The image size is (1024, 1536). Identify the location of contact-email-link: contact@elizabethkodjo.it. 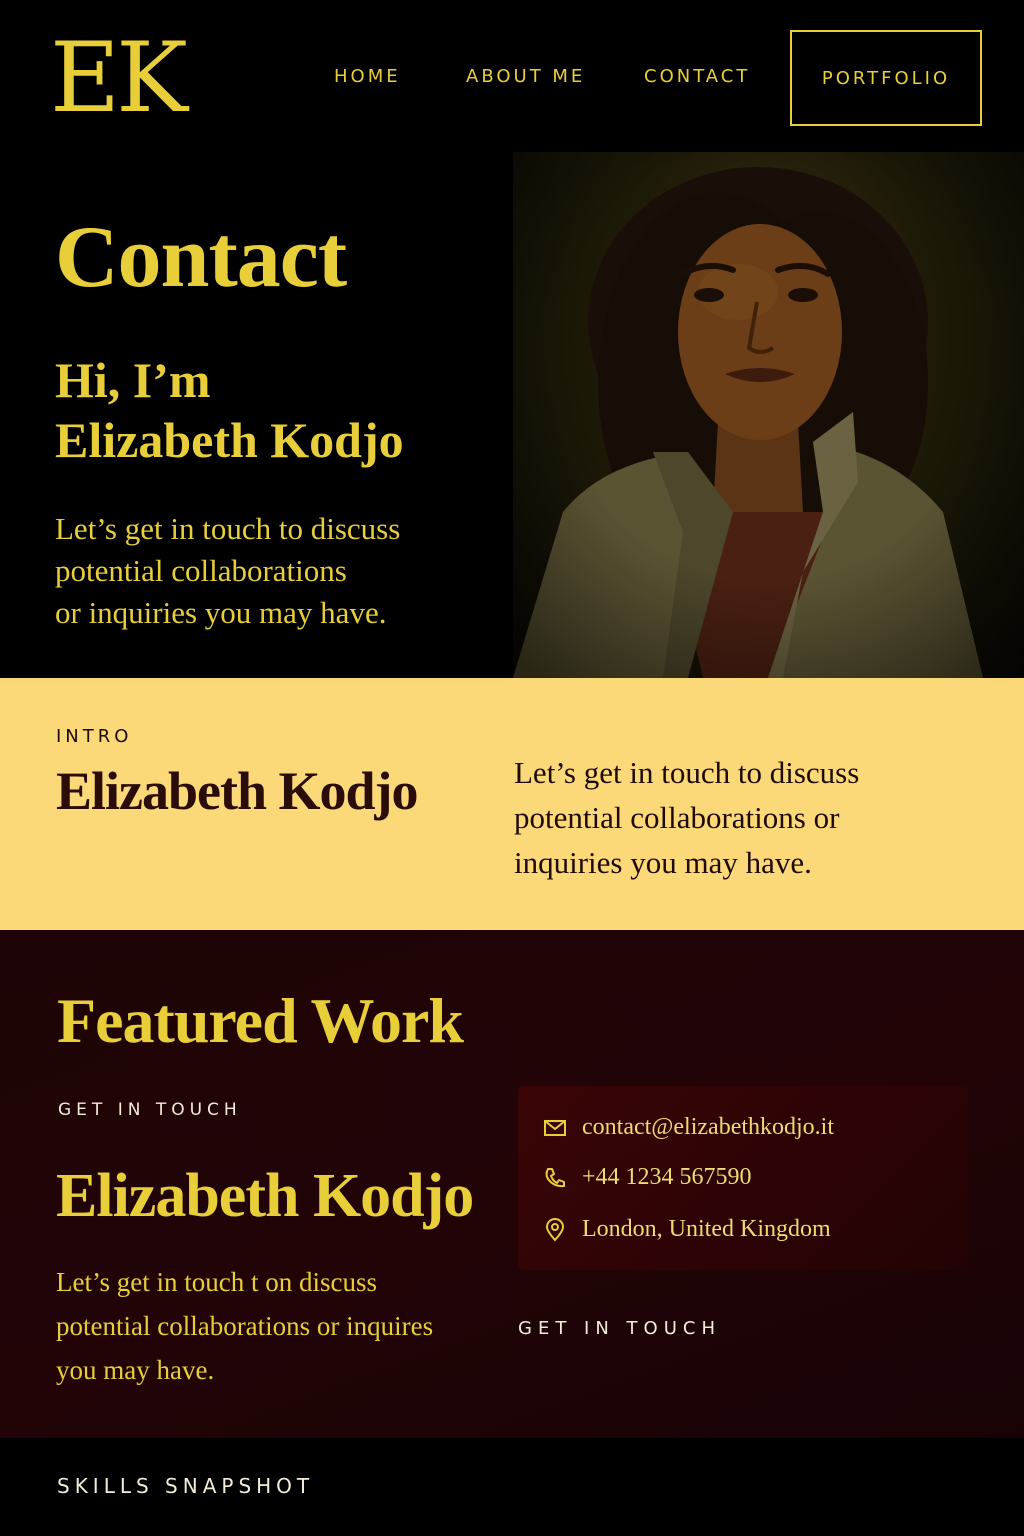
(688, 1127).